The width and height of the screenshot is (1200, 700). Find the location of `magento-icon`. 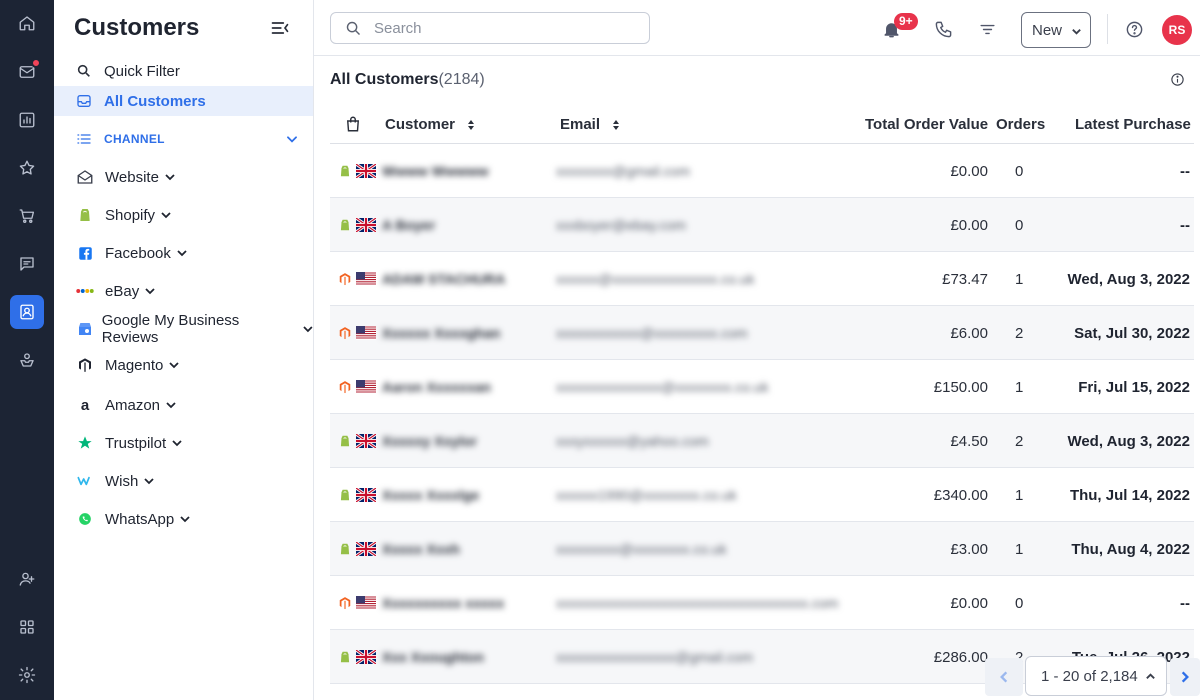

magento-icon is located at coordinates (345, 279).